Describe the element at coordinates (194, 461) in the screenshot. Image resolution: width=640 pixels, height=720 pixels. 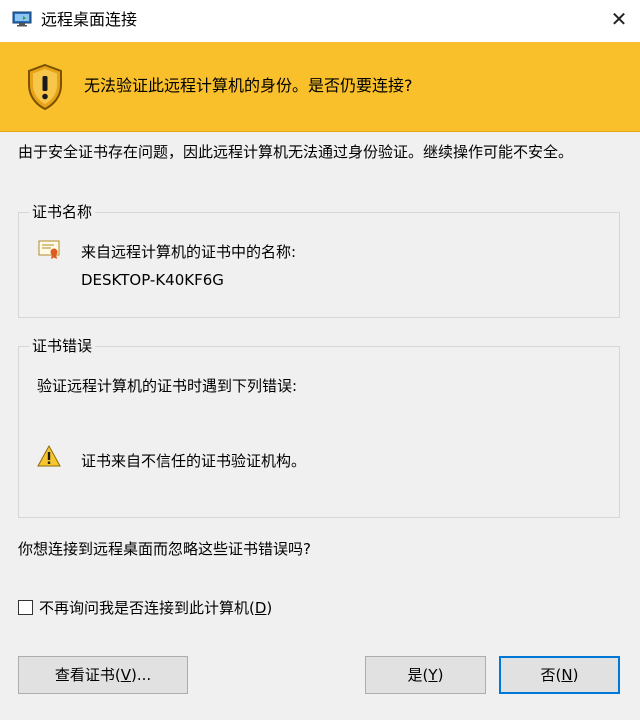
I see `certificate-error-item: 证书来自不信任的证书验证机构。` at that location.